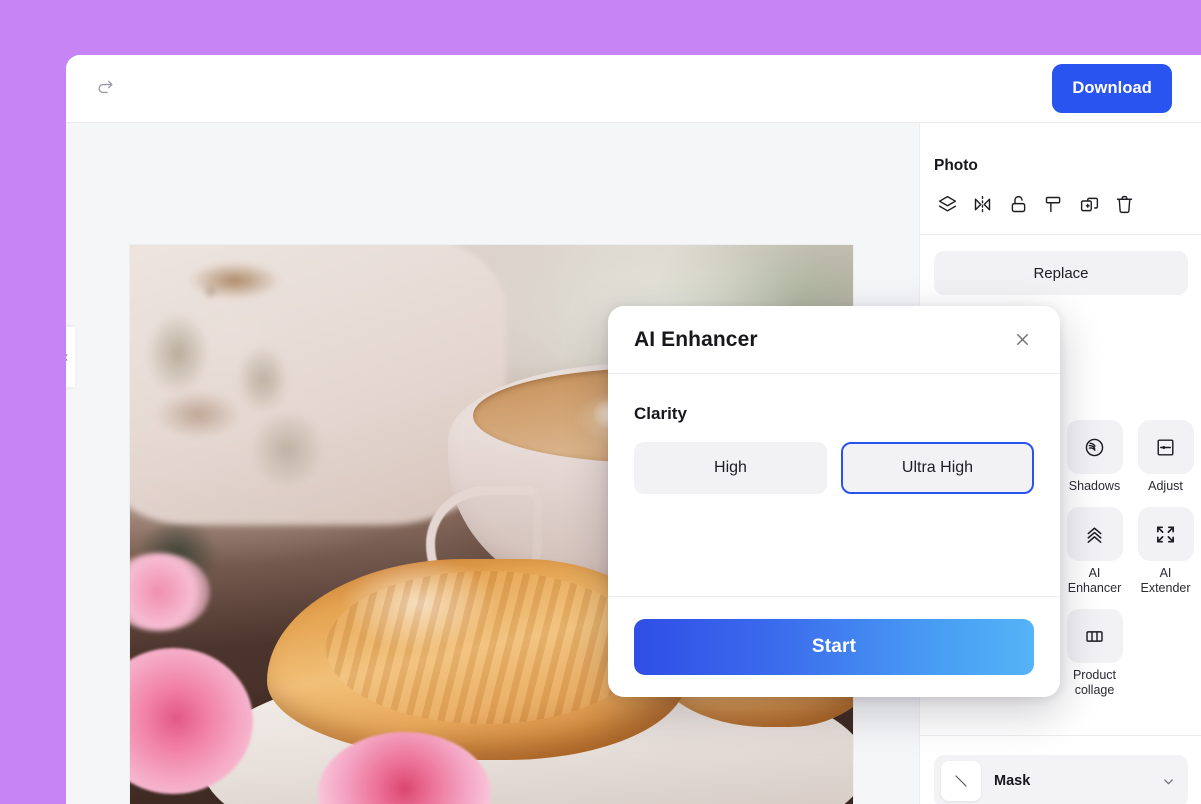  Describe the element at coordinates (66, 357) in the screenshot. I see `chevron-left-icon` at that location.